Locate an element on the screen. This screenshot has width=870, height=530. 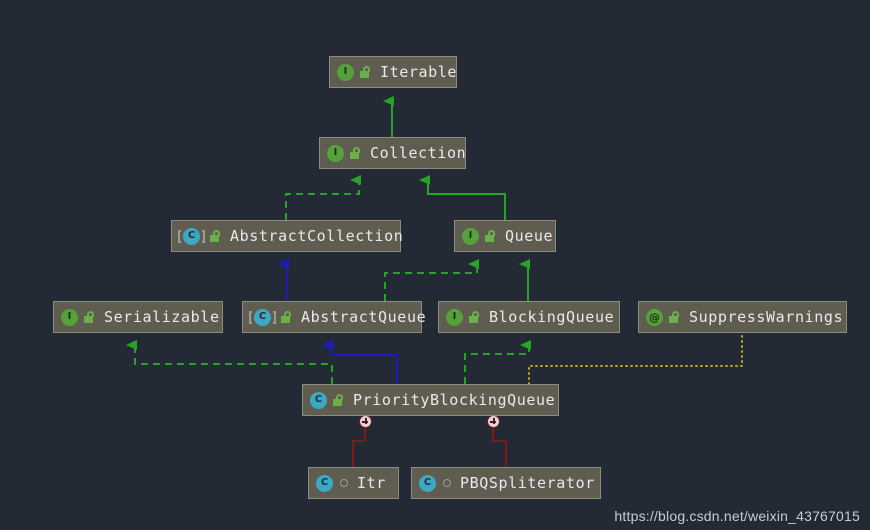
edge-pbq-to-serializable is located at coordinates (229, 362).